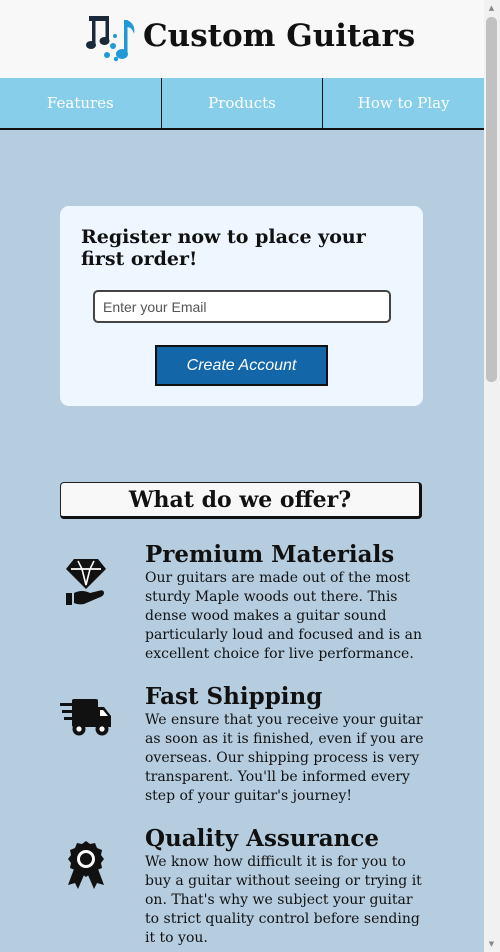 Image resolution: width=500 pixels, height=952 pixels. Describe the element at coordinates (223, 248) in the screenshot. I see `register-heading: Register now to place your first order!` at that location.